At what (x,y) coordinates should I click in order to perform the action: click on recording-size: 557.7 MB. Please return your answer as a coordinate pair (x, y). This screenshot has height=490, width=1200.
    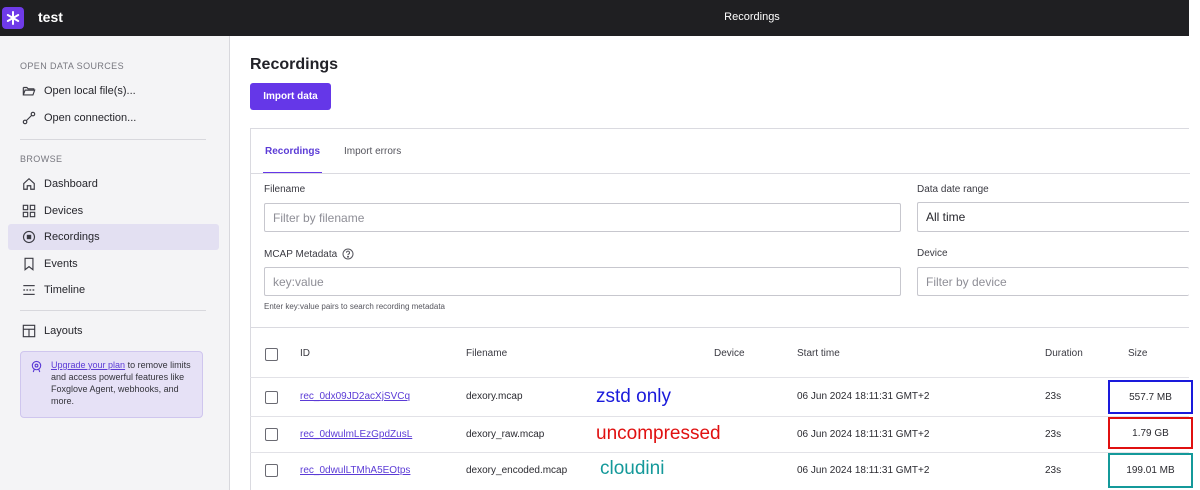
    Looking at the image, I should click on (1150, 397).